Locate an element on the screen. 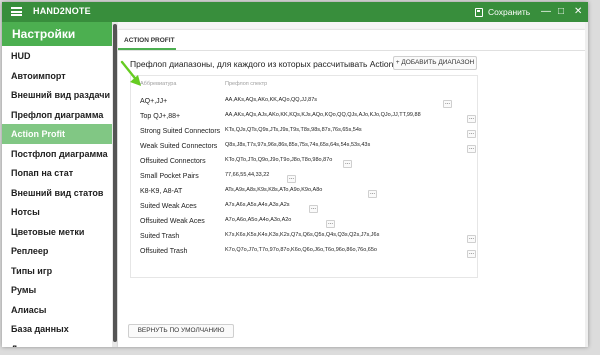 The height and width of the screenshot is (355, 600). sidebar-item: Внешний вид статов is located at coordinates (57, 193).